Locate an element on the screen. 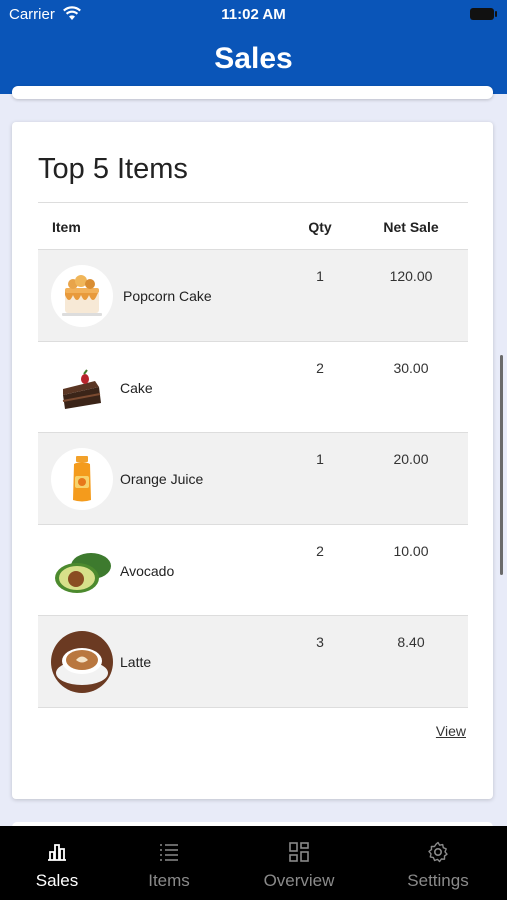  item-qty: 3 is located at coordinates (320, 642).